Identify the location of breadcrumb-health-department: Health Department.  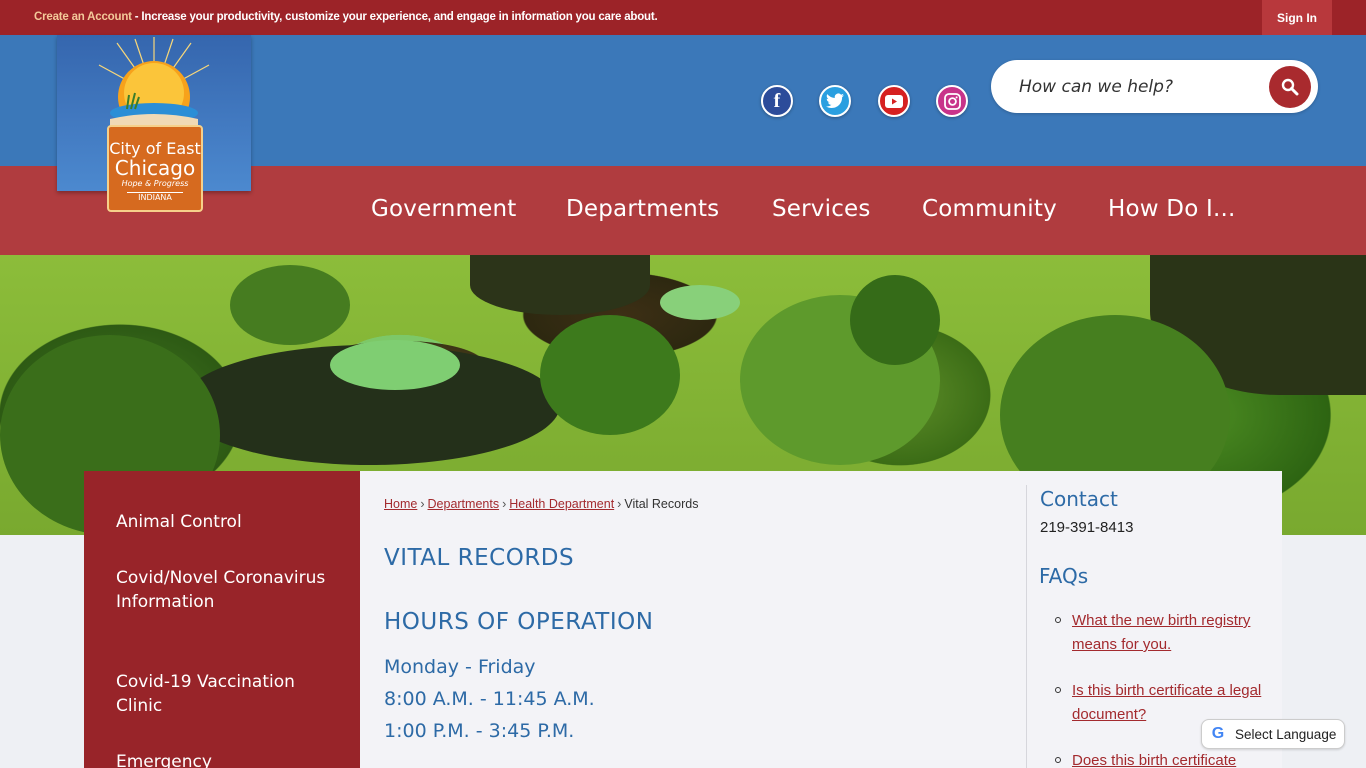
(561, 504).